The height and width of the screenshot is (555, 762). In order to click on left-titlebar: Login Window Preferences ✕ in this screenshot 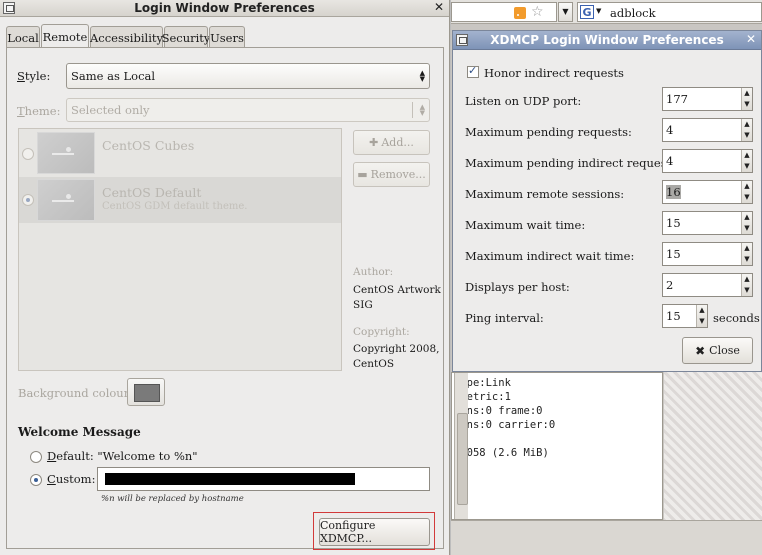, I will do `click(224, 8)`.